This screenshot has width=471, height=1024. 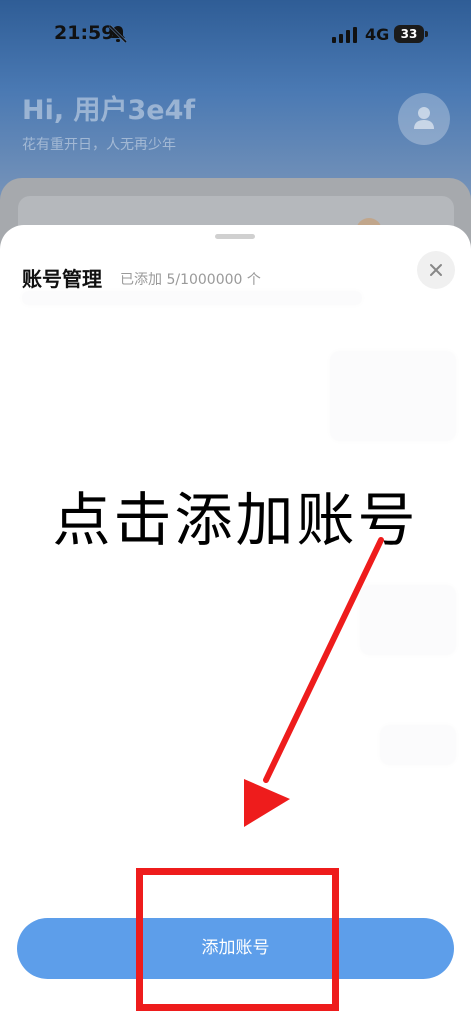 What do you see at coordinates (109, 110) in the screenshot?
I see `greeting-title: Hi, 用户3e4f` at bounding box center [109, 110].